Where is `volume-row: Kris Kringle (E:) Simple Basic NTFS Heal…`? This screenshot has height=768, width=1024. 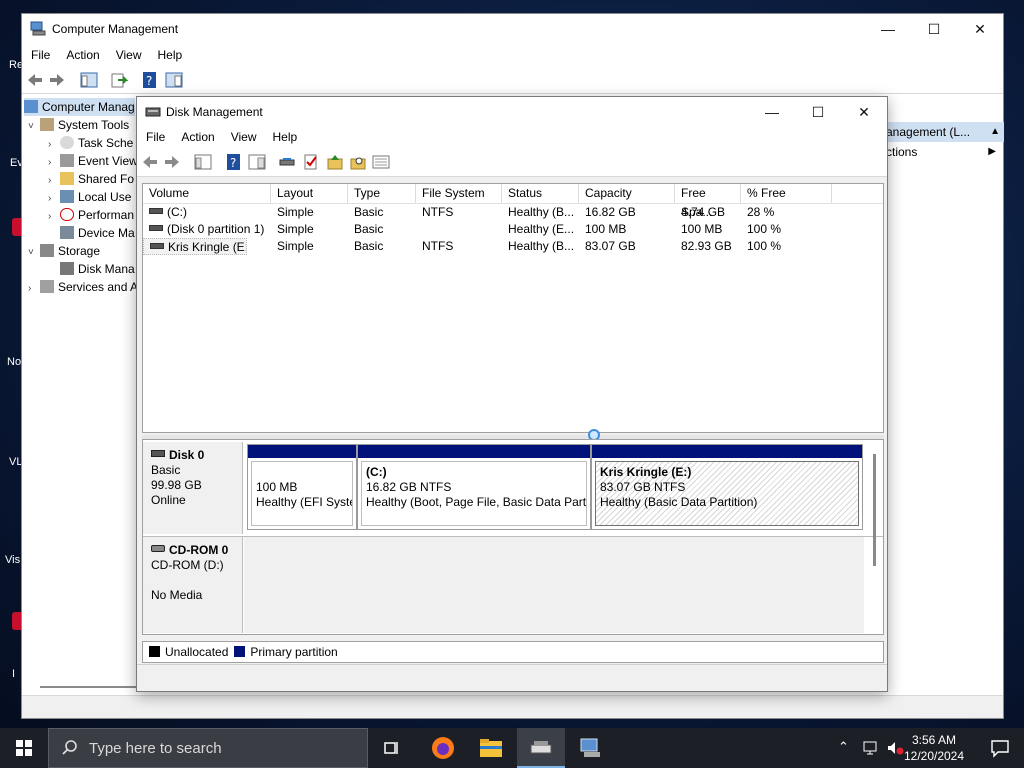
volume-row: Kris Kringle (E:) Simple Basic NTFS Heal… is located at coordinates (513, 246).